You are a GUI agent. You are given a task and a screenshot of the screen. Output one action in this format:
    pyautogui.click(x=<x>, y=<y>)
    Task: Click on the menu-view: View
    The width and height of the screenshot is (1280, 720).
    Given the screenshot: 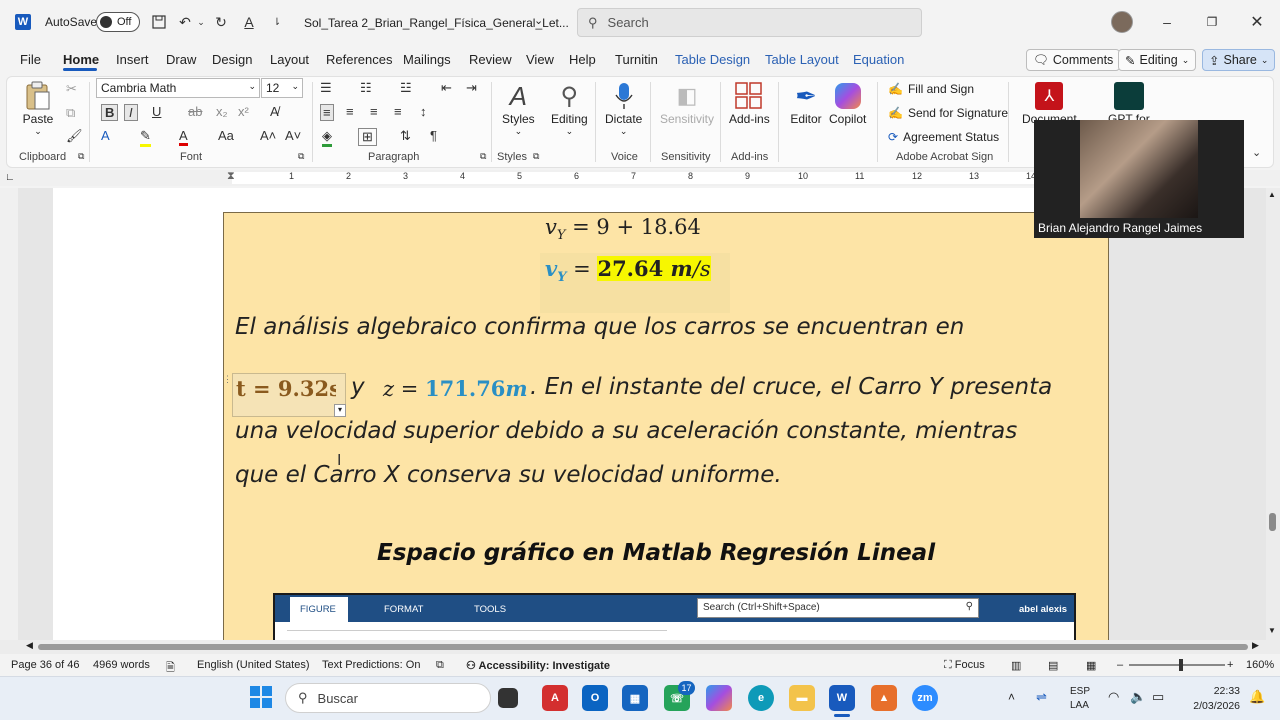 What is the action you would take?
    pyautogui.click(x=540, y=59)
    